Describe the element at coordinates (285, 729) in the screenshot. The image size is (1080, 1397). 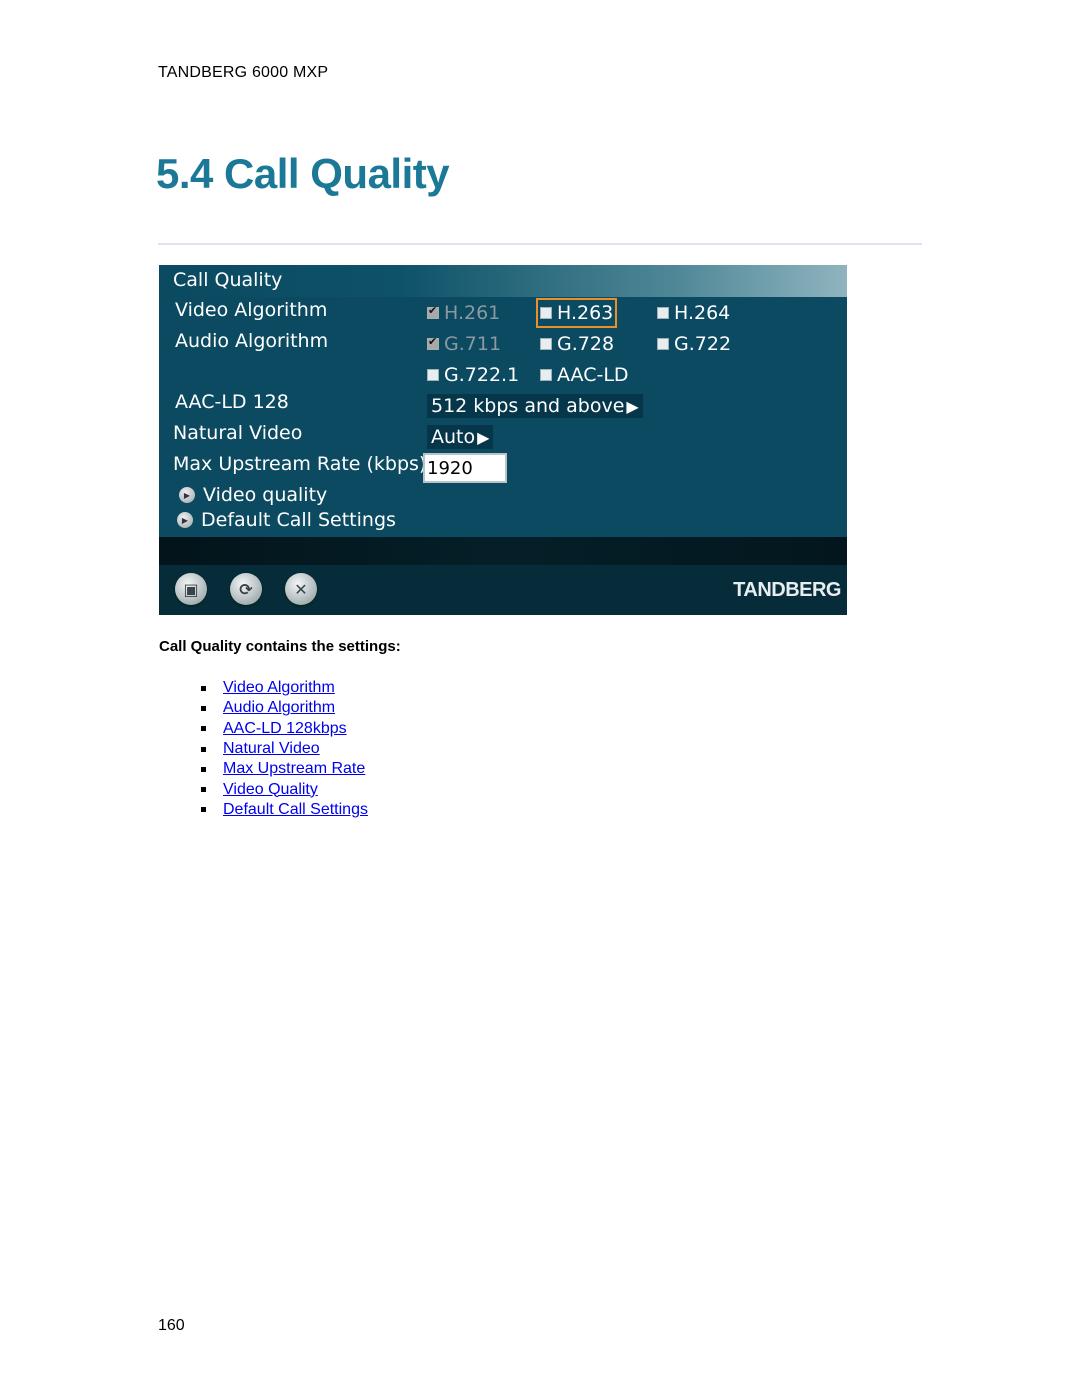
I see `link-aac-ld-128kbps: AAC-LD 128kbps` at that location.